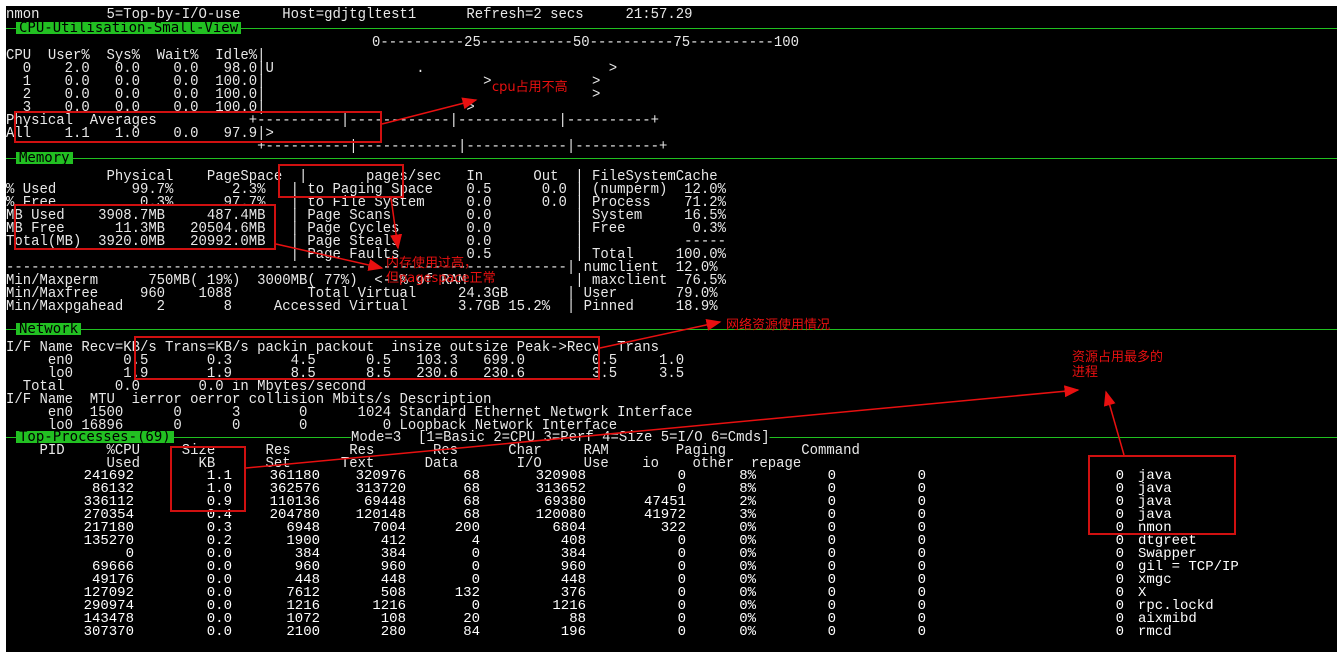 This screenshot has height=658, width=1337. Describe the element at coordinates (329, 257) in the screenshot. I see `memory-note-arrow` at that location.